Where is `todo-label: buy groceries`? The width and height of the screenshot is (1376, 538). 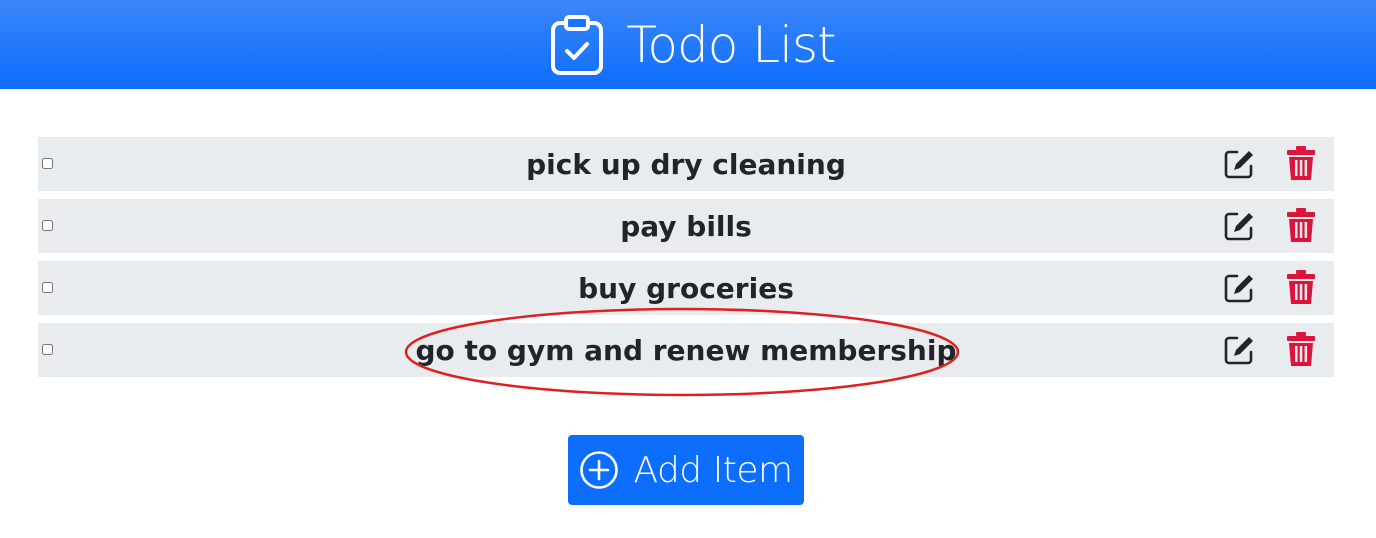
todo-label: buy groceries is located at coordinates (686, 288).